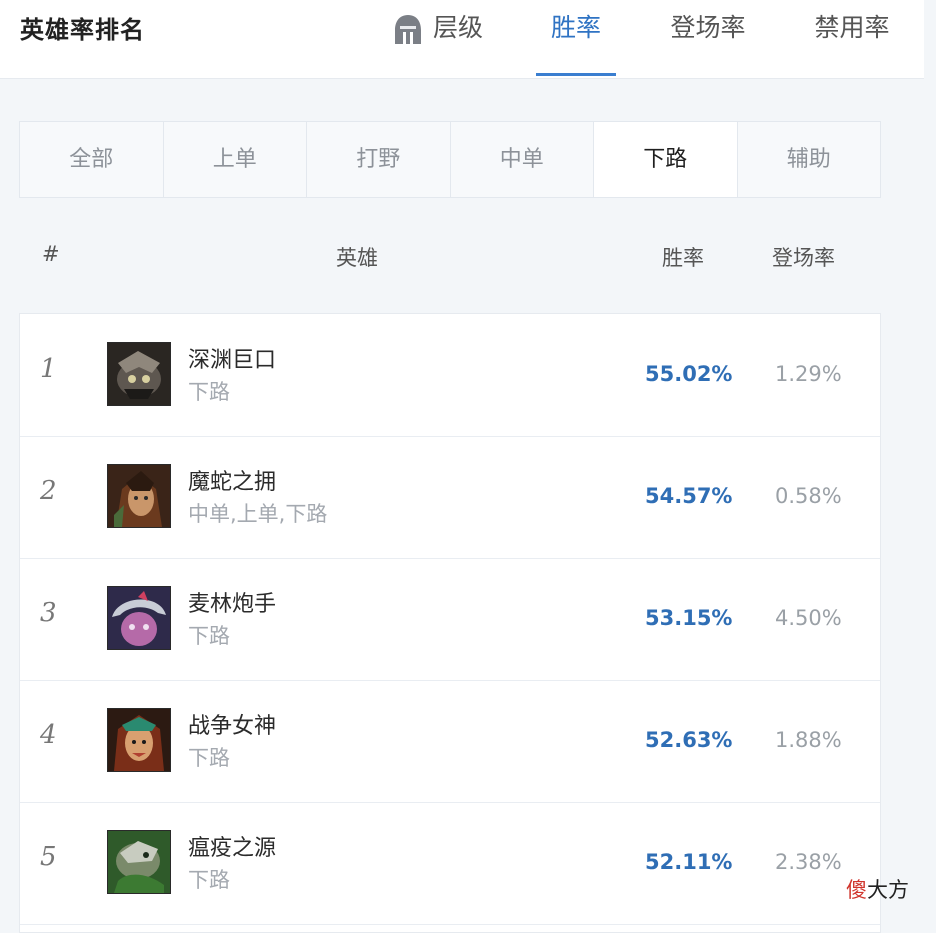 This screenshot has height=933, width=936. What do you see at coordinates (48, 613) in the screenshot?
I see `rank-number: 3` at bounding box center [48, 613].